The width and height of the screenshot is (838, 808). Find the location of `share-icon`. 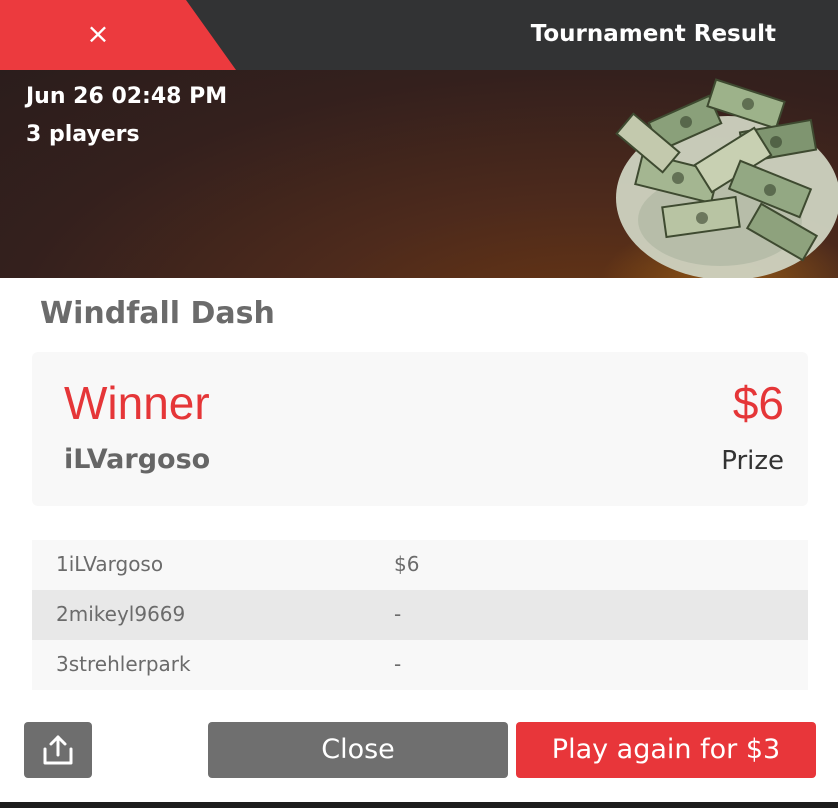

share-icon is located at coordinates (58, 750).